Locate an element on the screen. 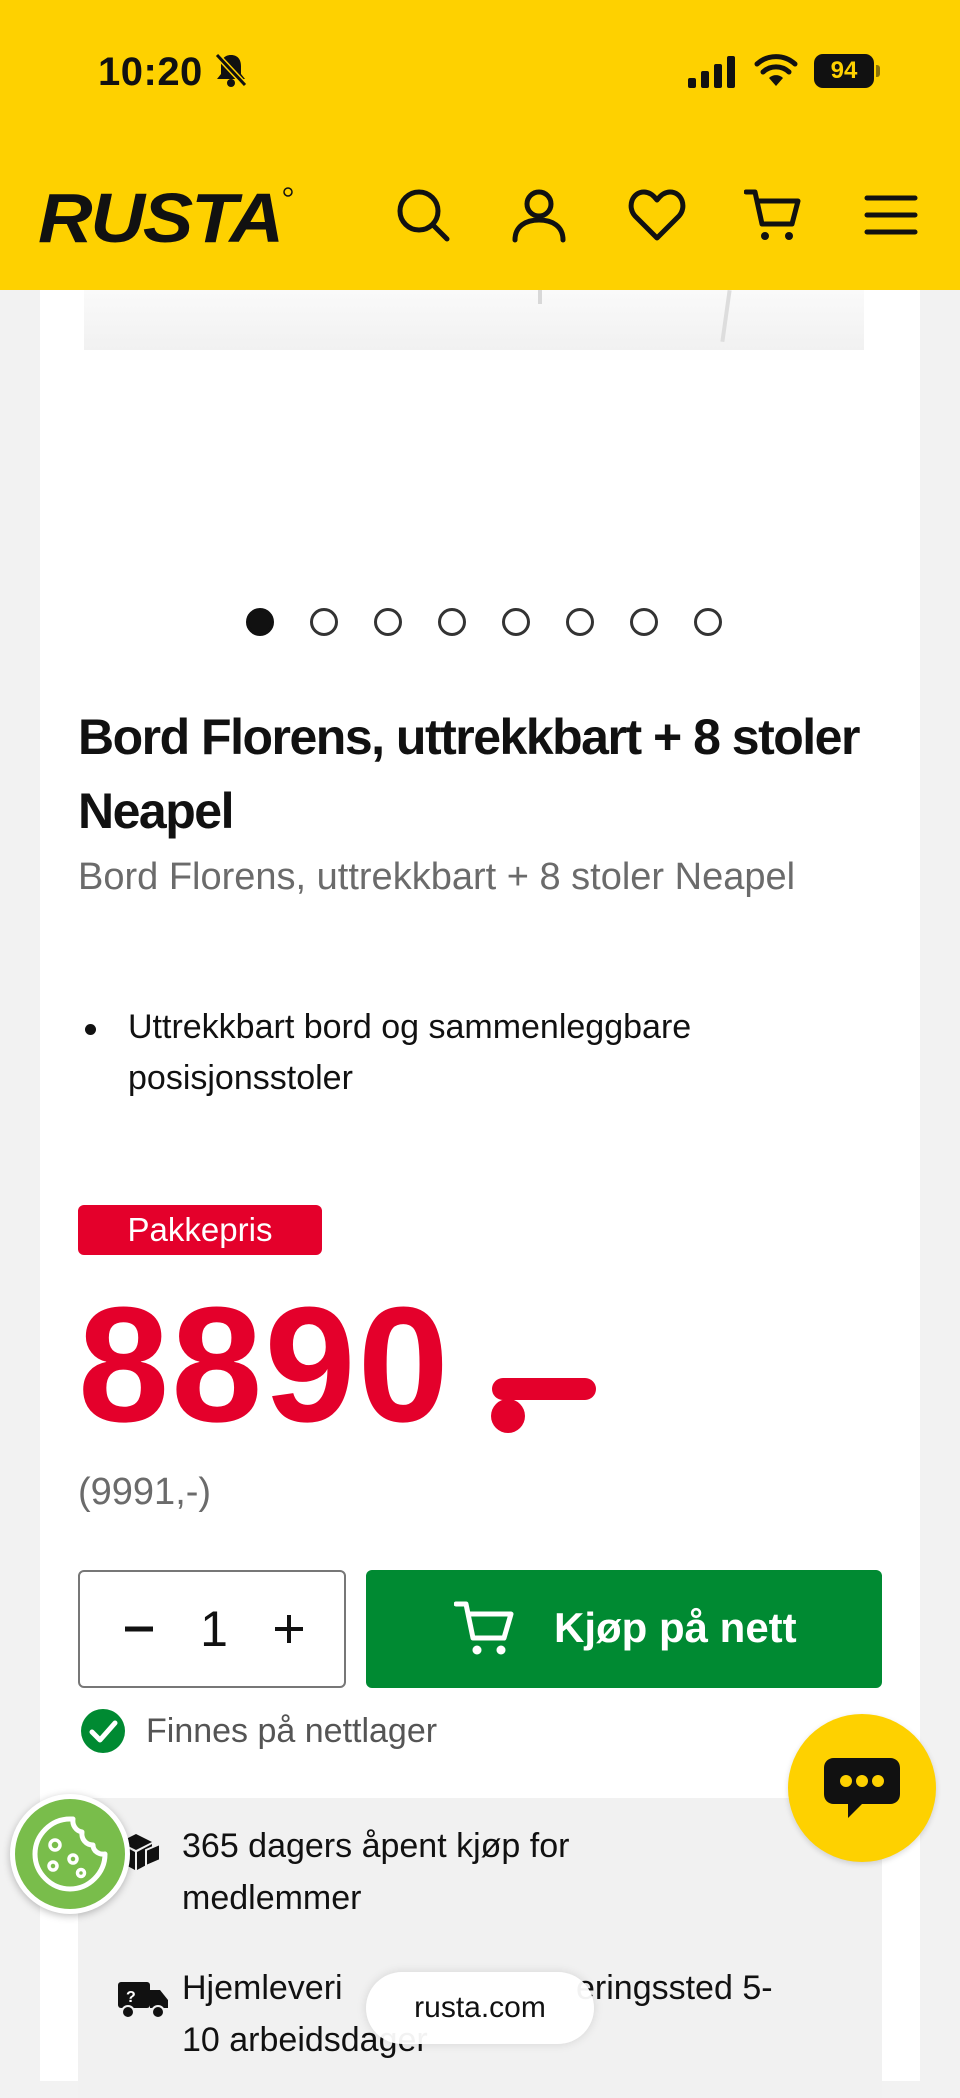  wifi-icon is located at coordinates (776, 70).